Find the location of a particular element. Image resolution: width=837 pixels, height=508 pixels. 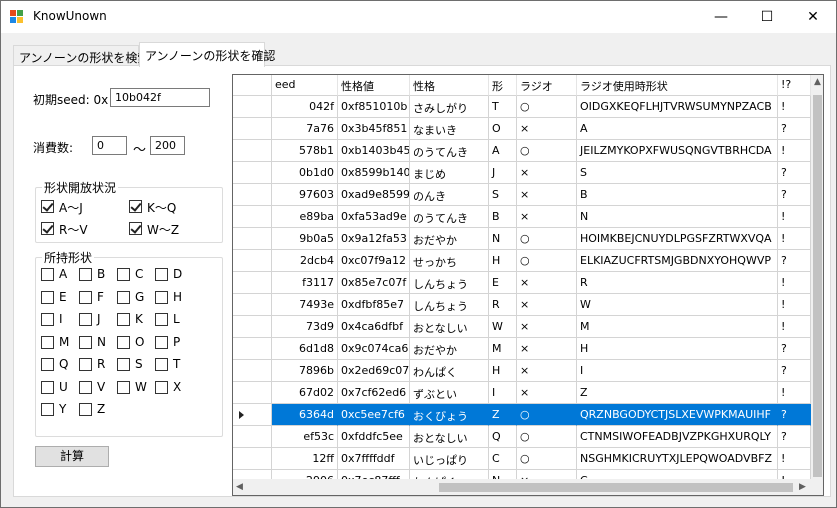

header-shape: 形 is located at coordinates (503, 85).